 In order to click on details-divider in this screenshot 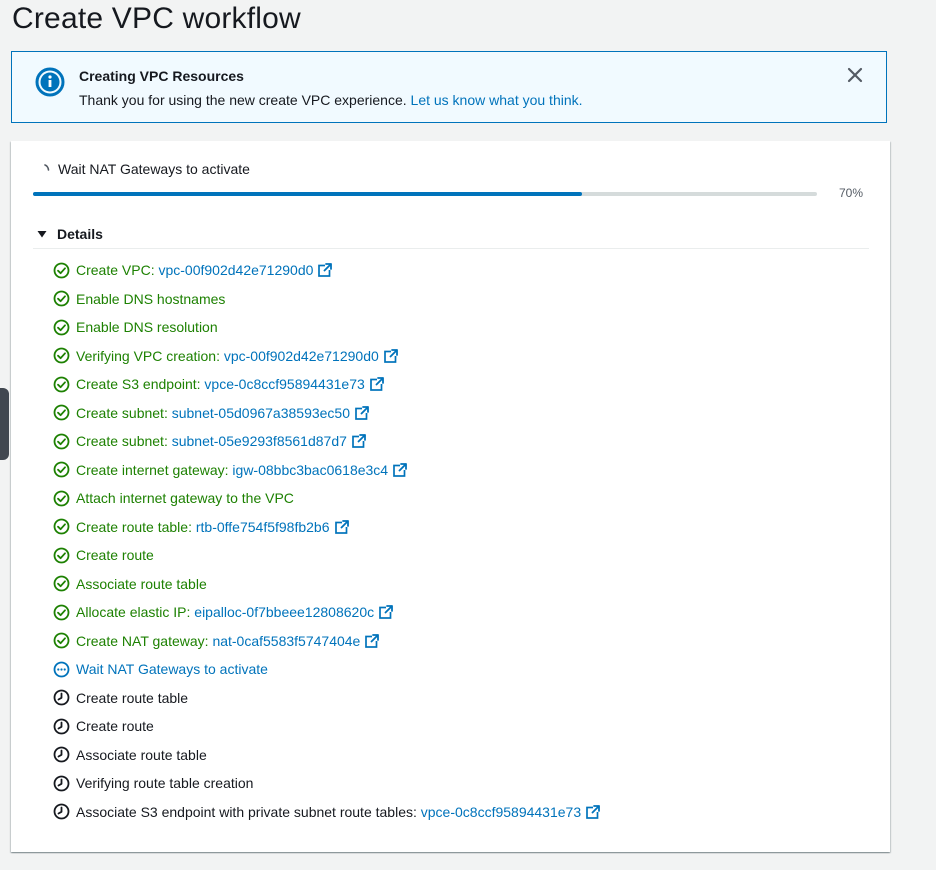, I will do `click(451, 248)`.